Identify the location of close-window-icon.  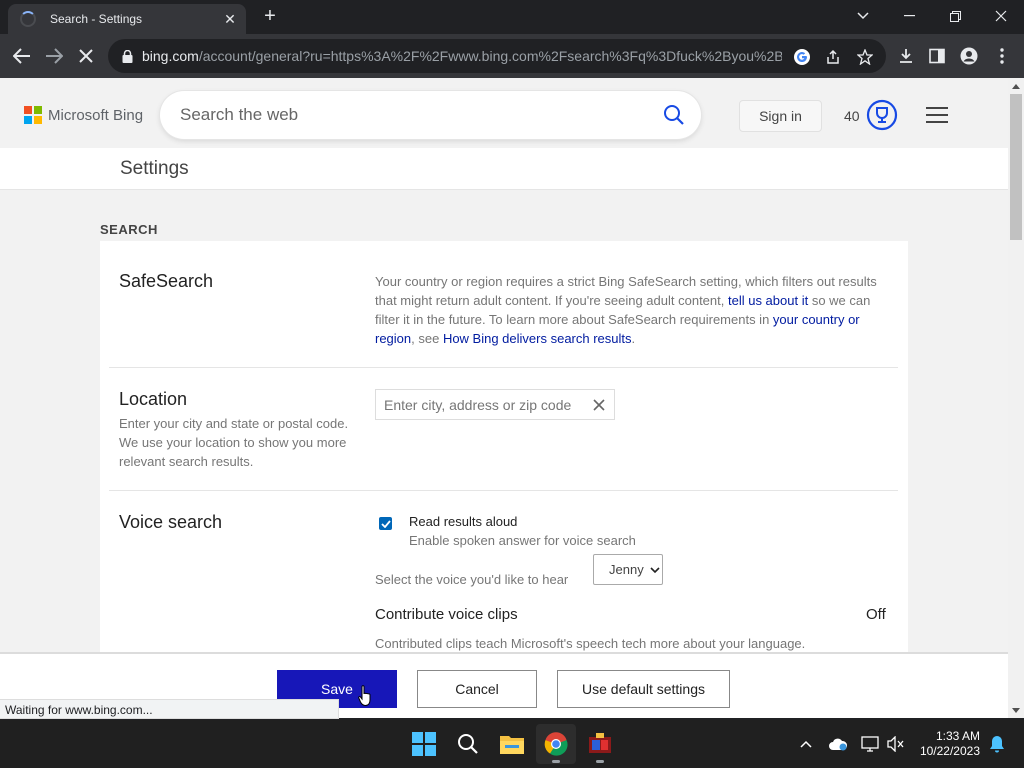
(1001, 16).